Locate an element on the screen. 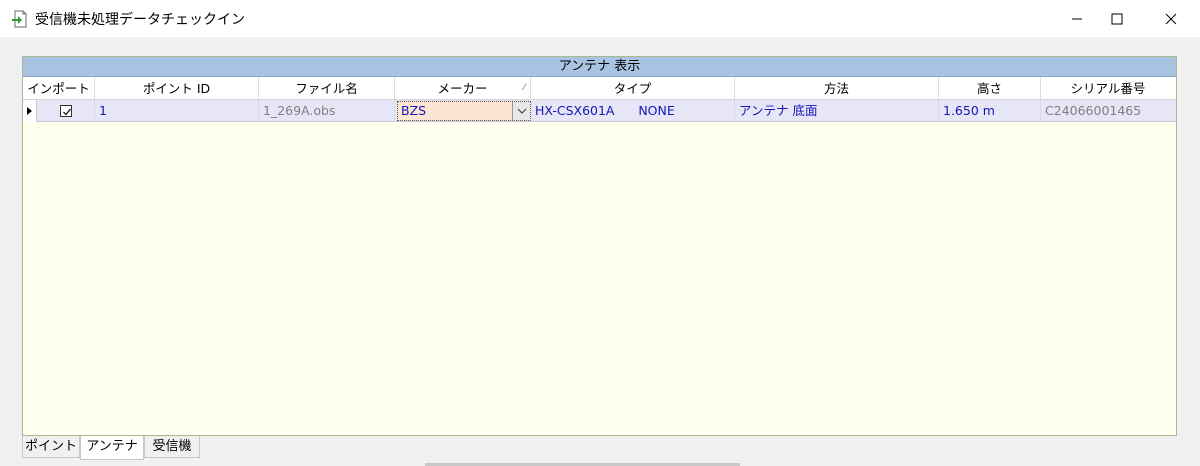  import-checkbox is located at coordinates (66, 111).